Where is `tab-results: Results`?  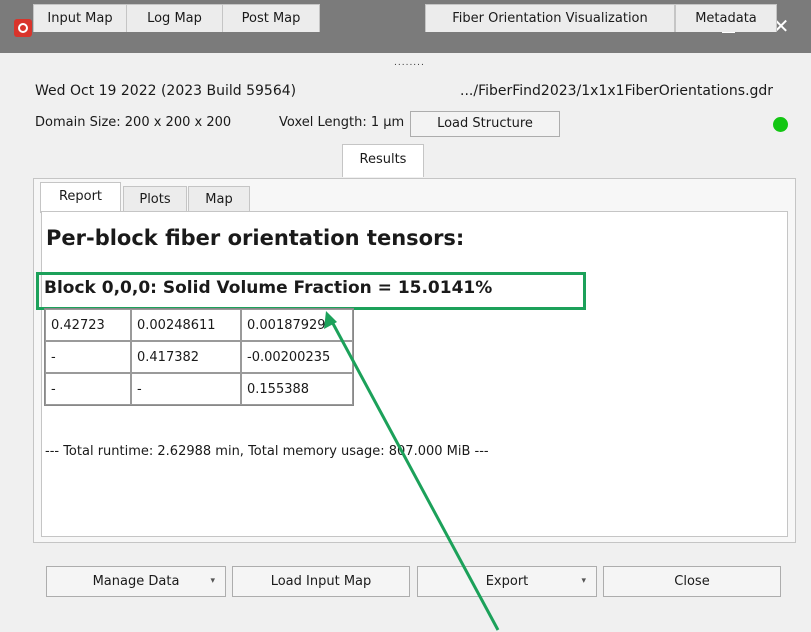 tab-results: Results is located at coordinates (383, 160).